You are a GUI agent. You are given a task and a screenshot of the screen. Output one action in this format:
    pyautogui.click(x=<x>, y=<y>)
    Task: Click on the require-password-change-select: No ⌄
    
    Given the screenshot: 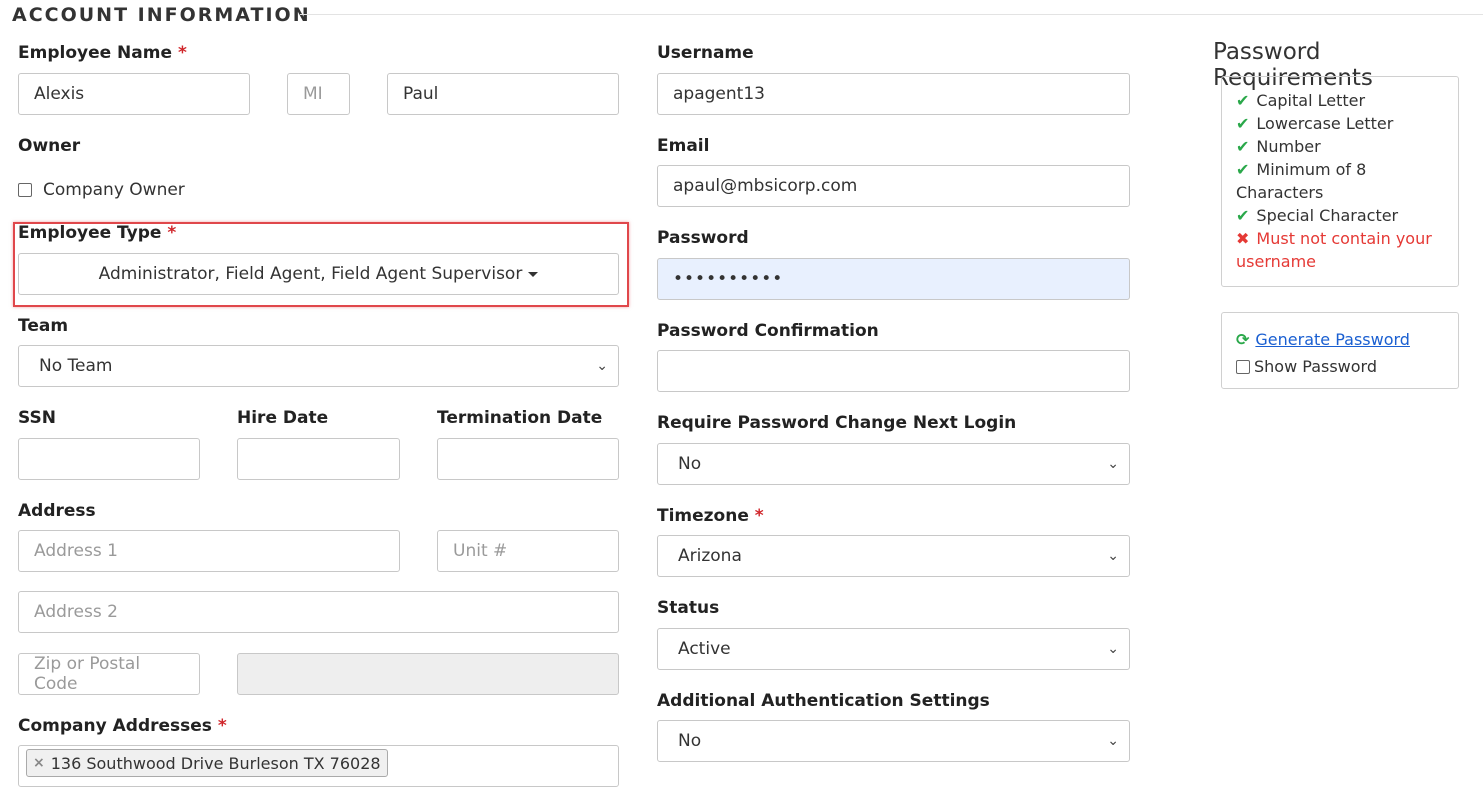 What is the action you would take?
    pyautogui.click(x=893, y=464)
    